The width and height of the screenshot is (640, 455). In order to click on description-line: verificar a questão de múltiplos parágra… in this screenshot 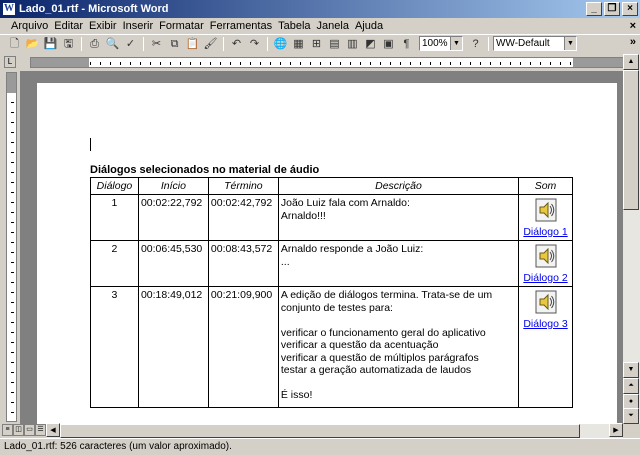, I will do `click(379, 357)`.